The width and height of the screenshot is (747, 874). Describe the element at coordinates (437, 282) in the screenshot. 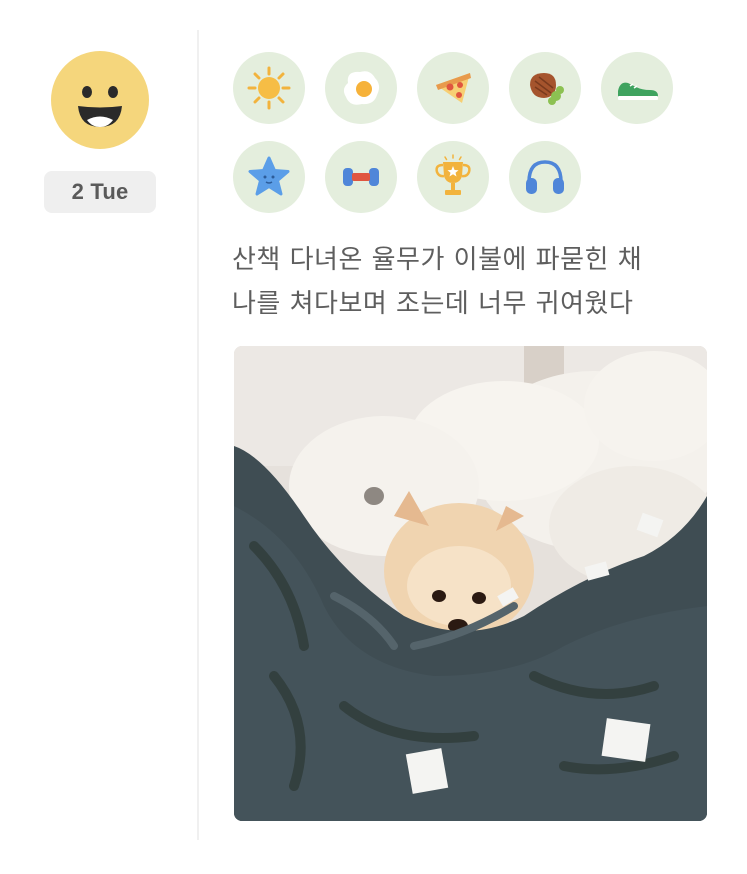

I see `diary-note-text: 산책 다녀온 율무가 이불에 파묻힌 채 나를 쳐다보며 조는데 너무 귀여웠다` at that location.